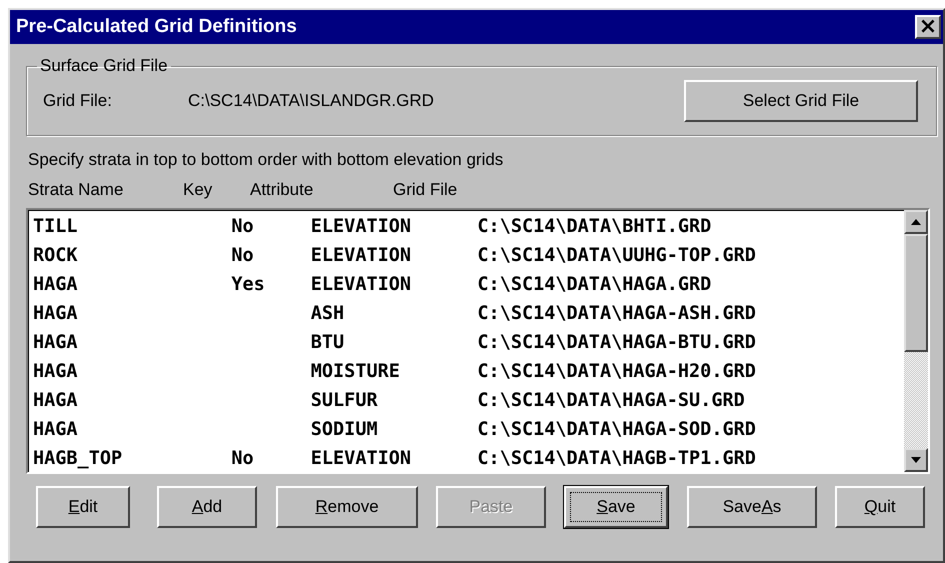  I want to click on list-cell: Yes, so click(271, 284).